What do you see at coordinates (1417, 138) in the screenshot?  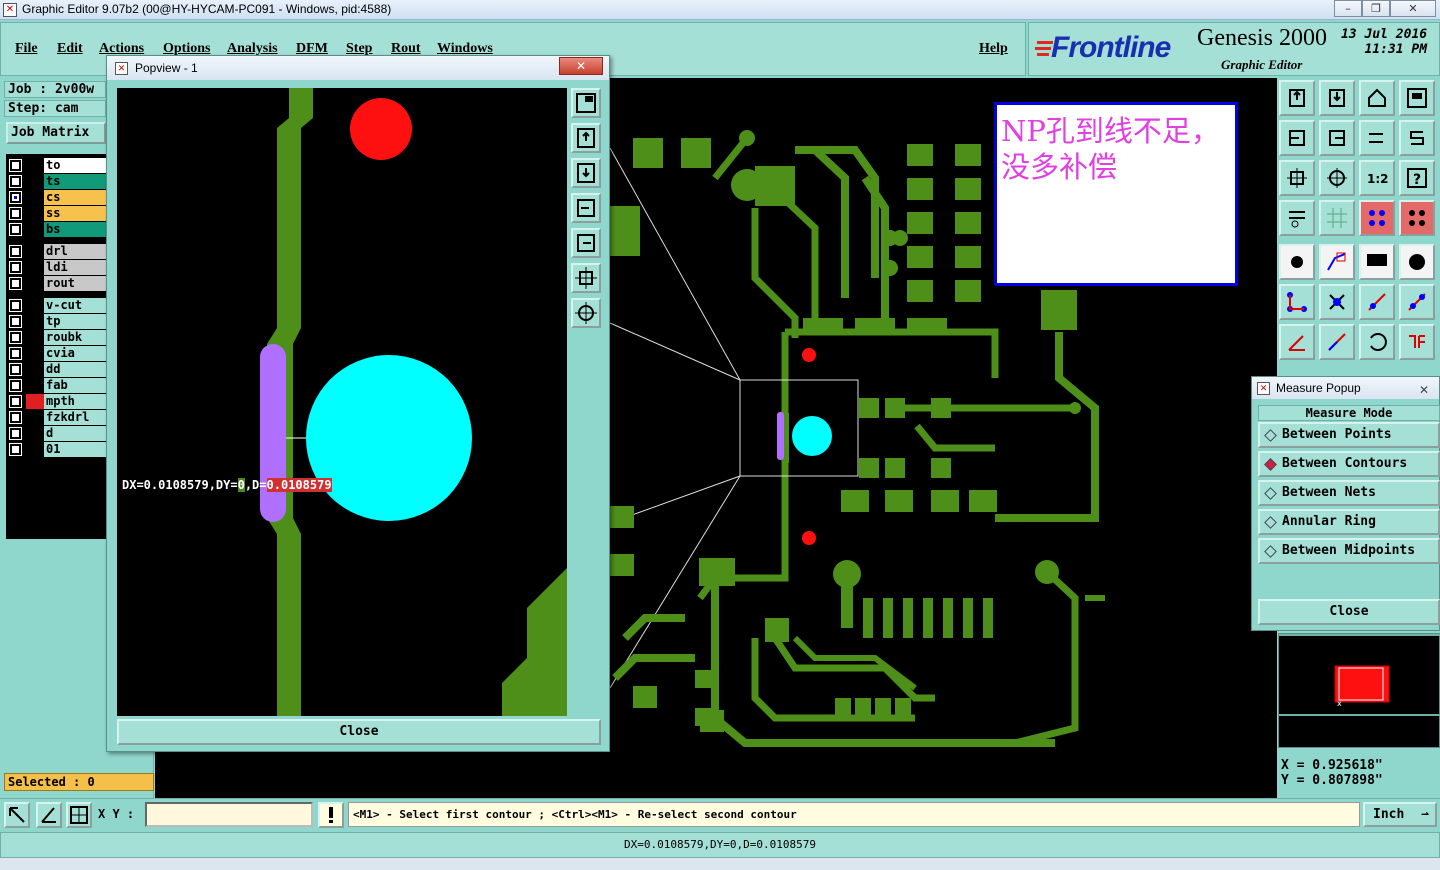 I see `s-curve-icon` at bounding box center [1417, 138].